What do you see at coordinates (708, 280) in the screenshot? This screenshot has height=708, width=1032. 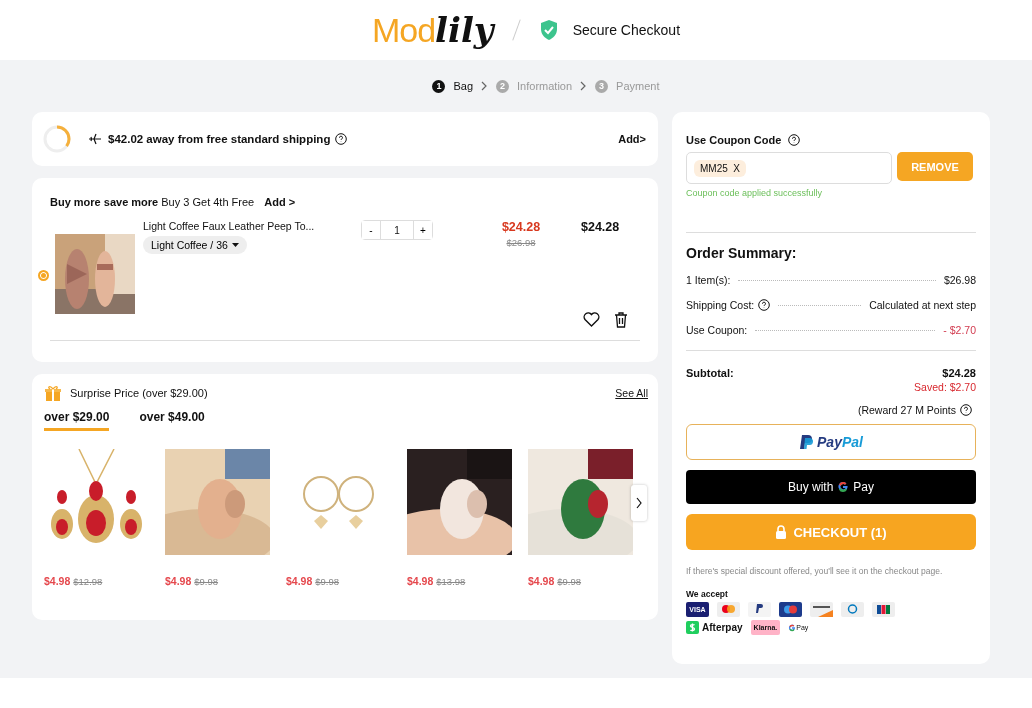 I see `summary-label: 1 Item(s):` at bounding box center [708, 280].